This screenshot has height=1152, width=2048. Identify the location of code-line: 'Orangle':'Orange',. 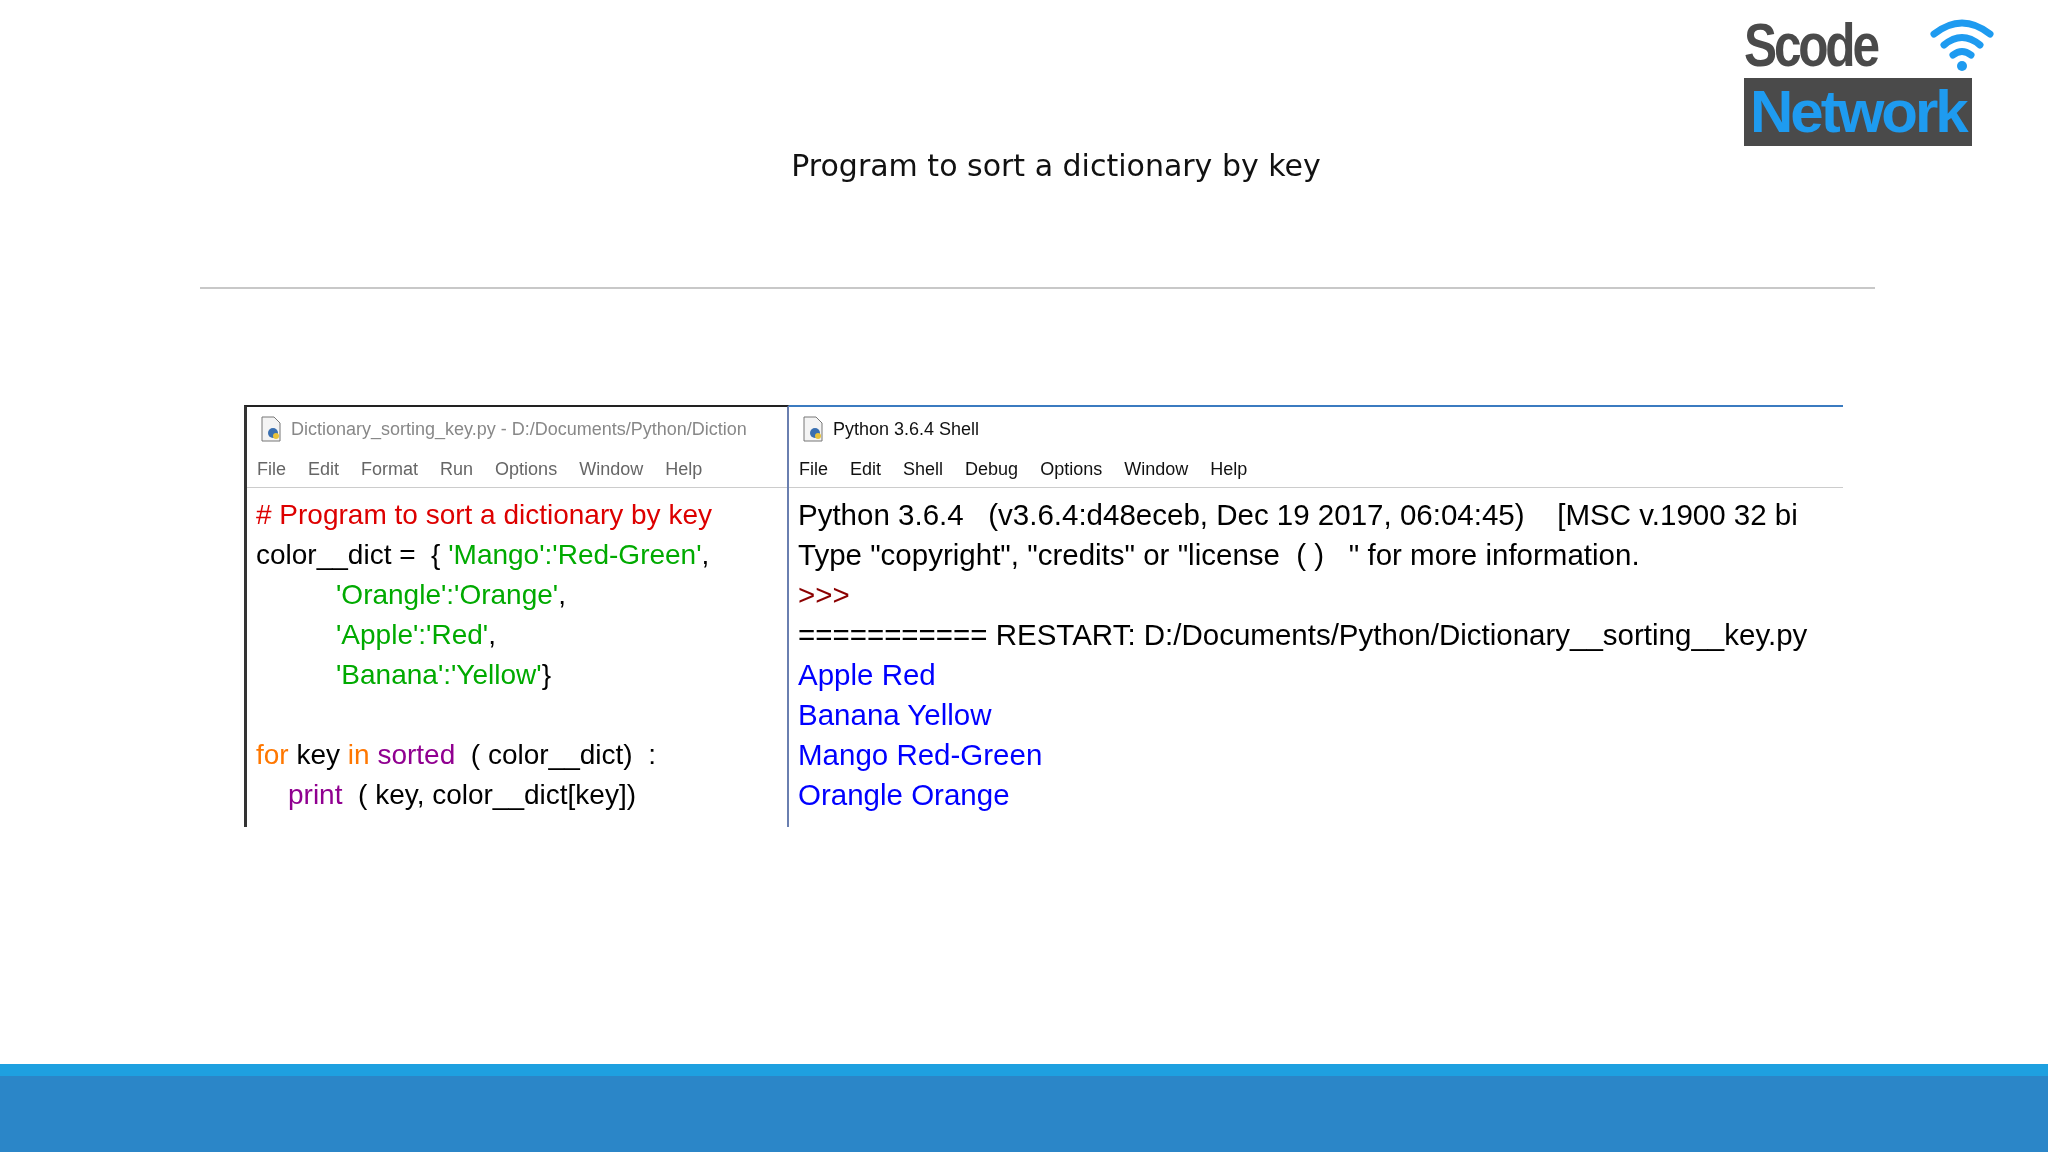
(450, 595).